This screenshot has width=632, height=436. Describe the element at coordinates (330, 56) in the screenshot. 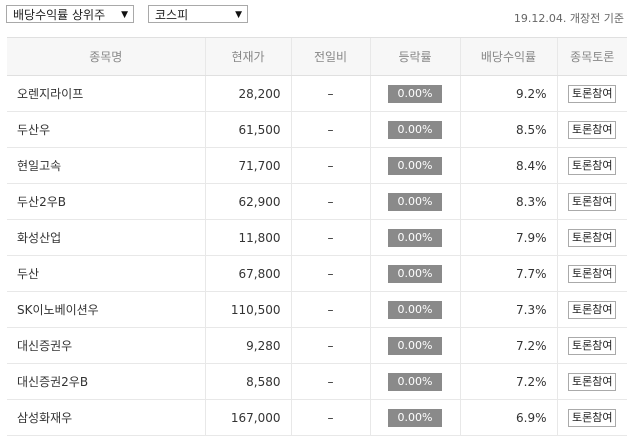

I see `header-diff: 전일비` at that location.